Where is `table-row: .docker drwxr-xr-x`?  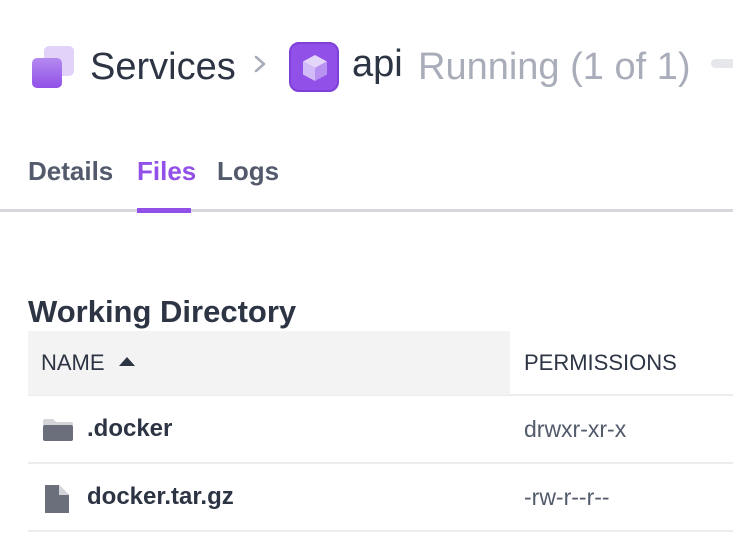
table-row: .docker drwxr-xr-x is located at coordinates (380, 430).